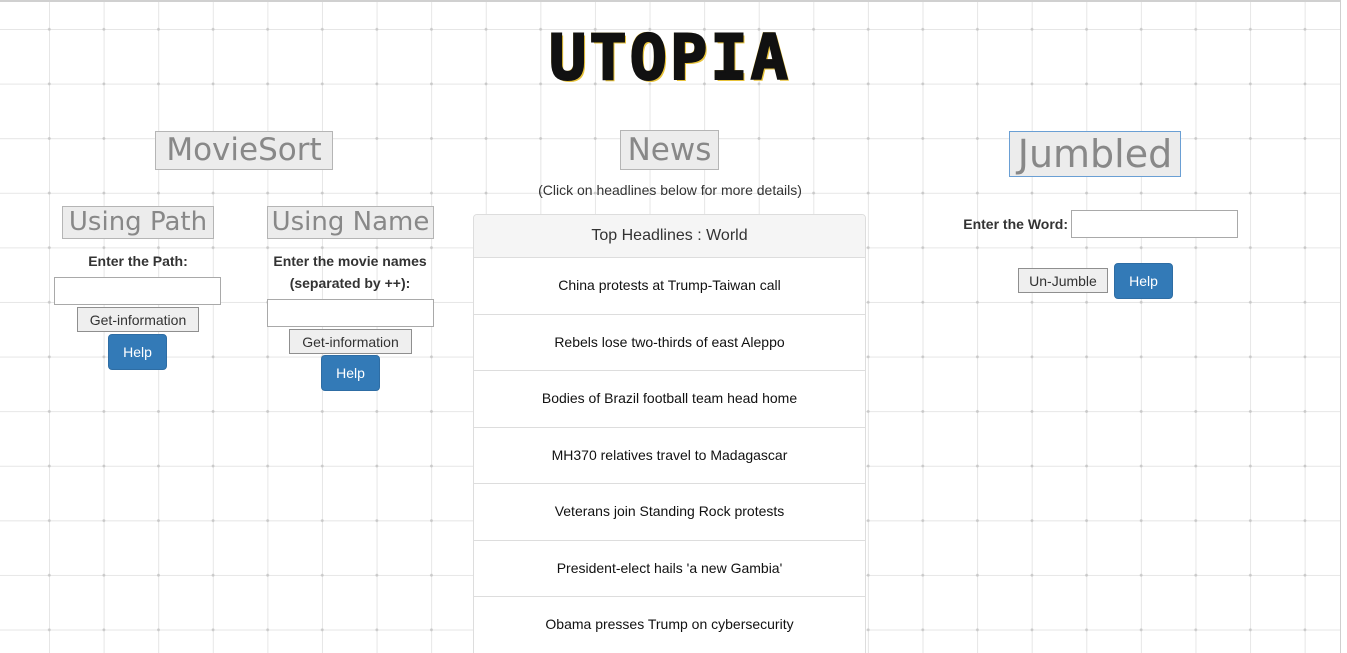 Image resolution: width=1347 pixels, height=653 pixels. I want to click on names-help-button: Help, so click(350, 373).